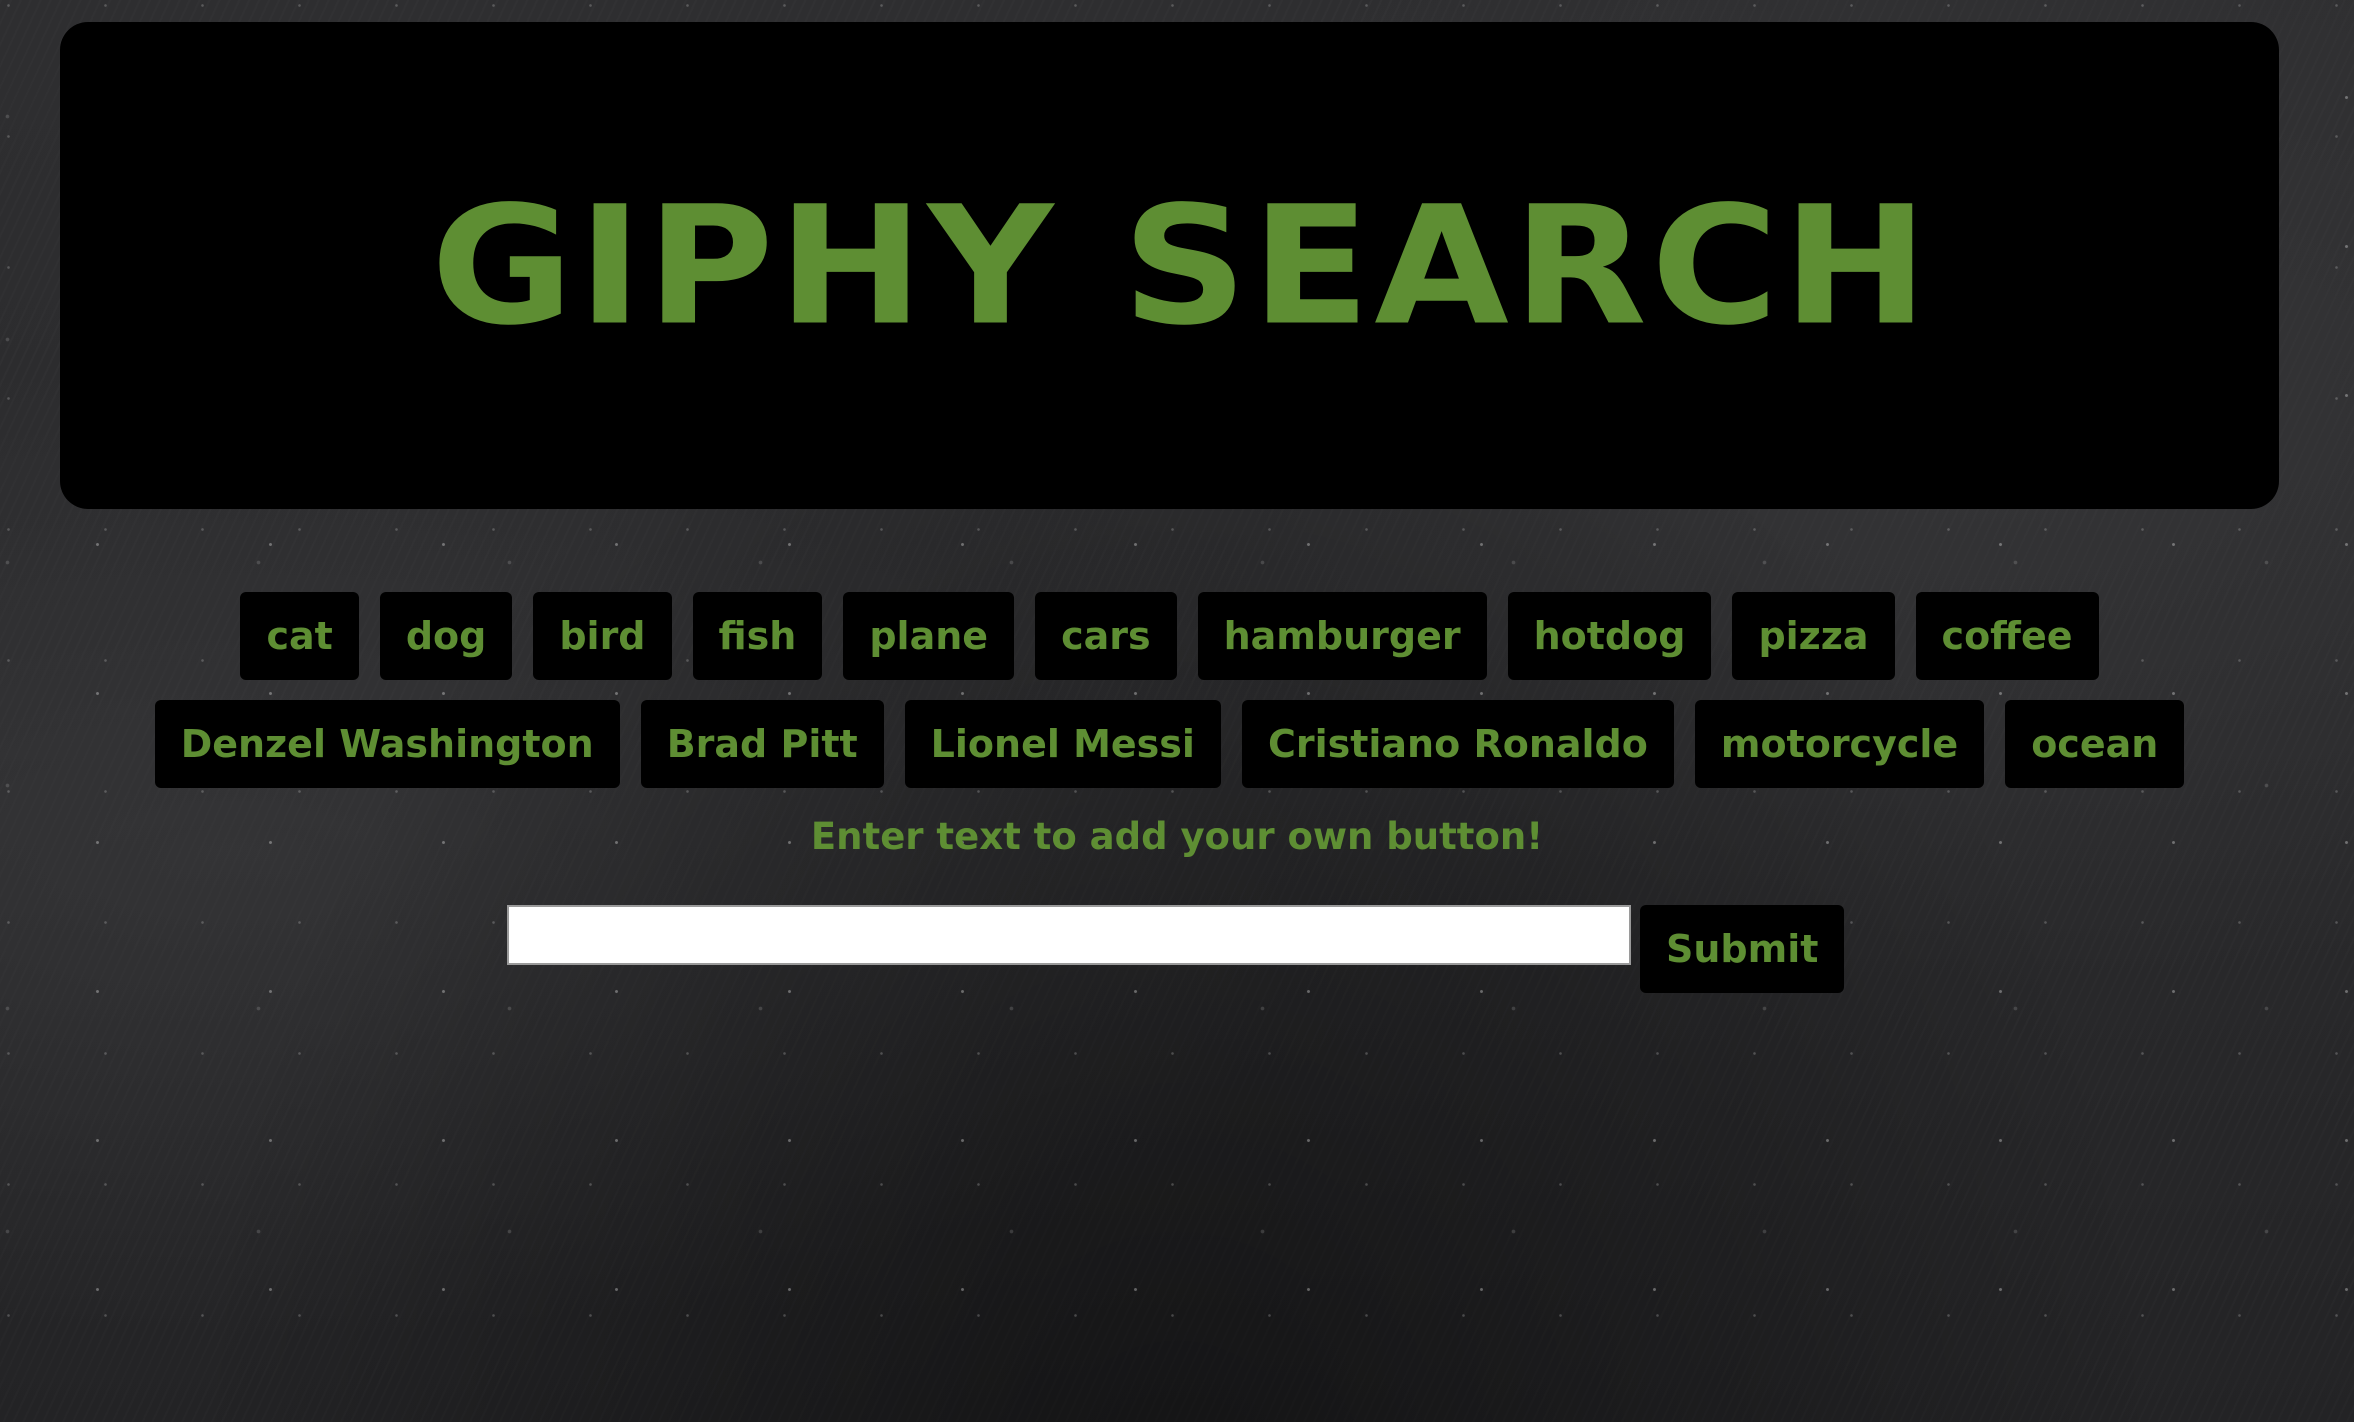 The height and width of the screenshot is (1422, 2354). I want to click on topic-button-dog: dog, so click(446, 636).